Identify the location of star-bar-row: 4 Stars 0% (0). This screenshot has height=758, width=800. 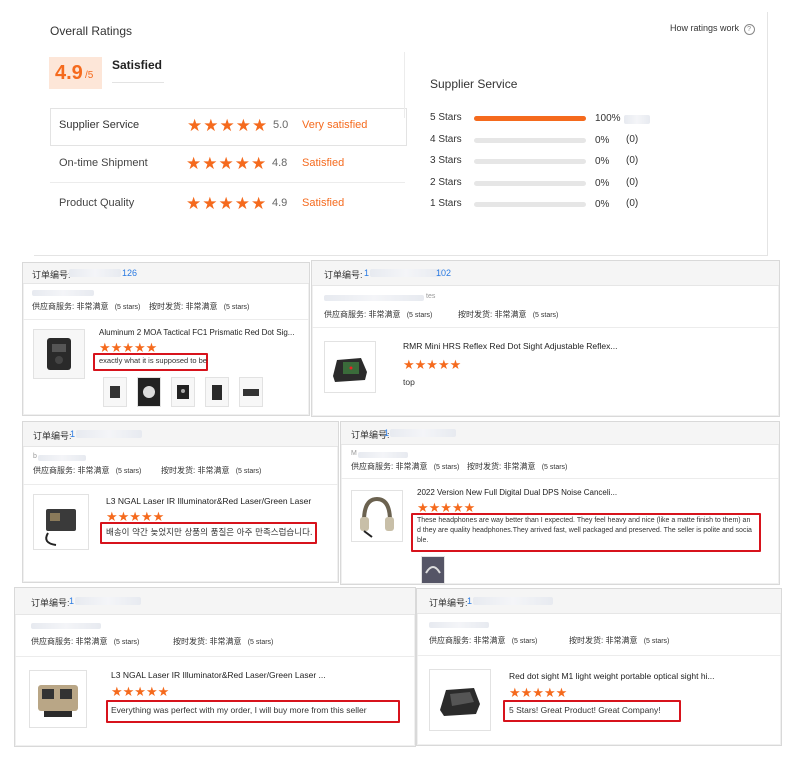
(595, 142).